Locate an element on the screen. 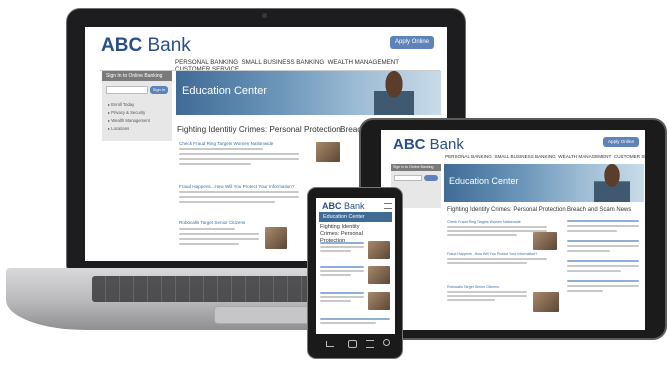 This screenshot has width=669, height=373. tablet-side-heading: Breach and Scam News is located at coordinates (599, 210).